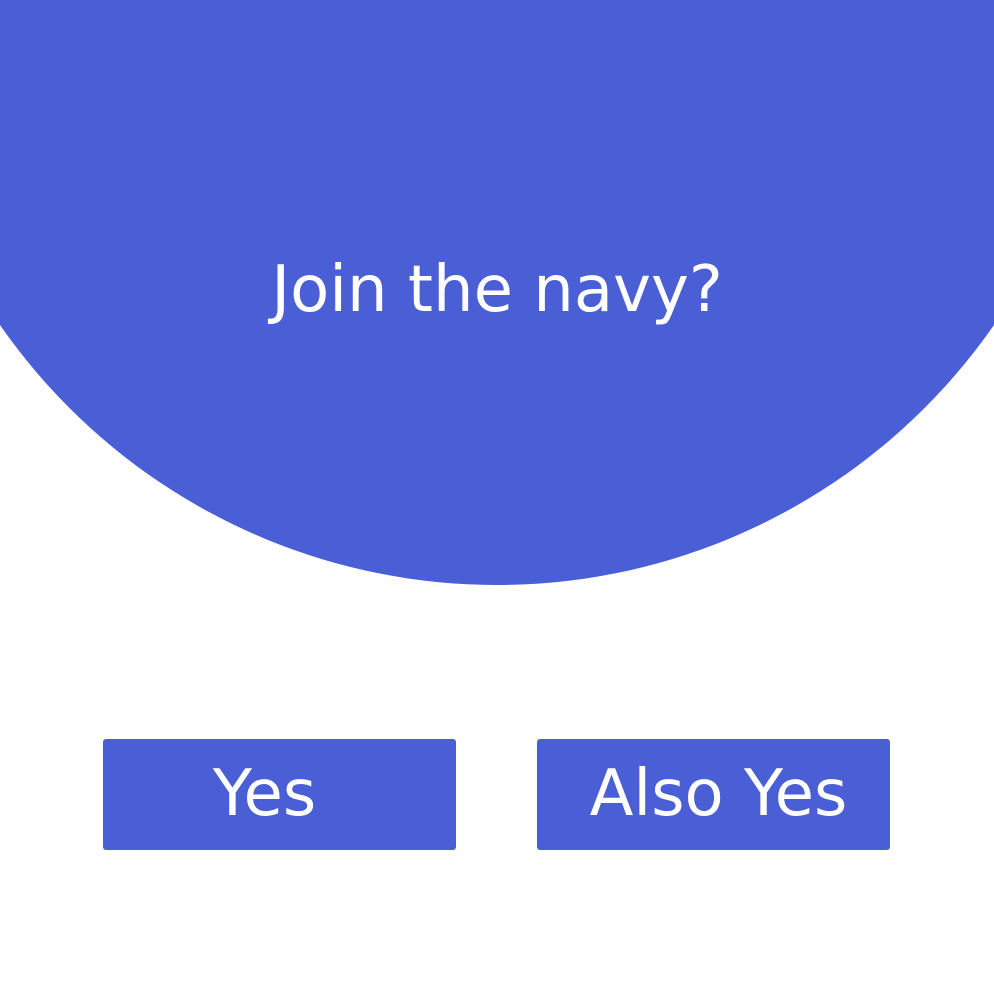  What do you see at coordinates (264, 793) in the screenshot?
I see `yes-button-label: Yes` at bounding box center [264, 793].